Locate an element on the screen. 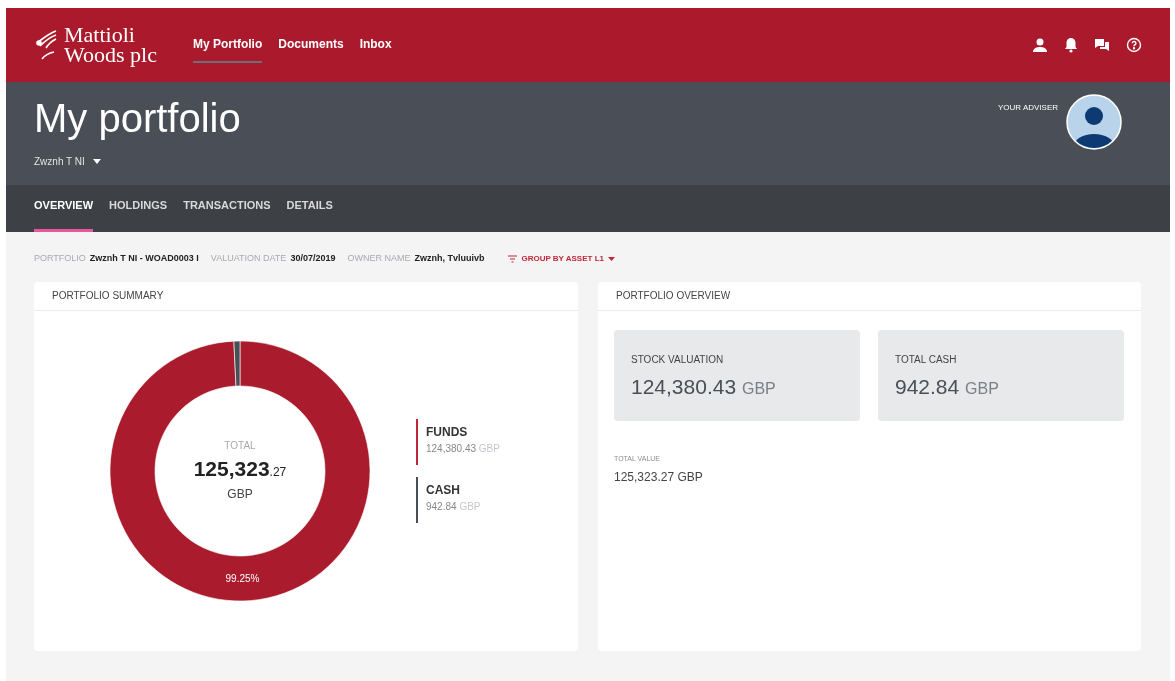 The width and height of the screenshot is (1175, 681). card-title: PORTFOLIO OVERVIEW is located at coordinates (869, 296).